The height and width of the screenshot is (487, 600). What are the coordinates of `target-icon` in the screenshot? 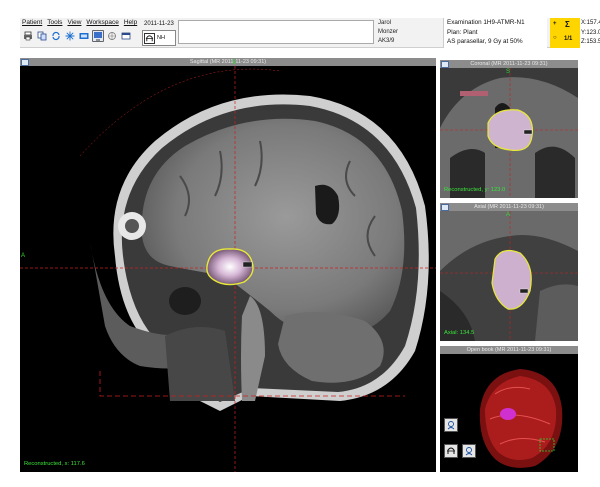 It's located at (112, 36).